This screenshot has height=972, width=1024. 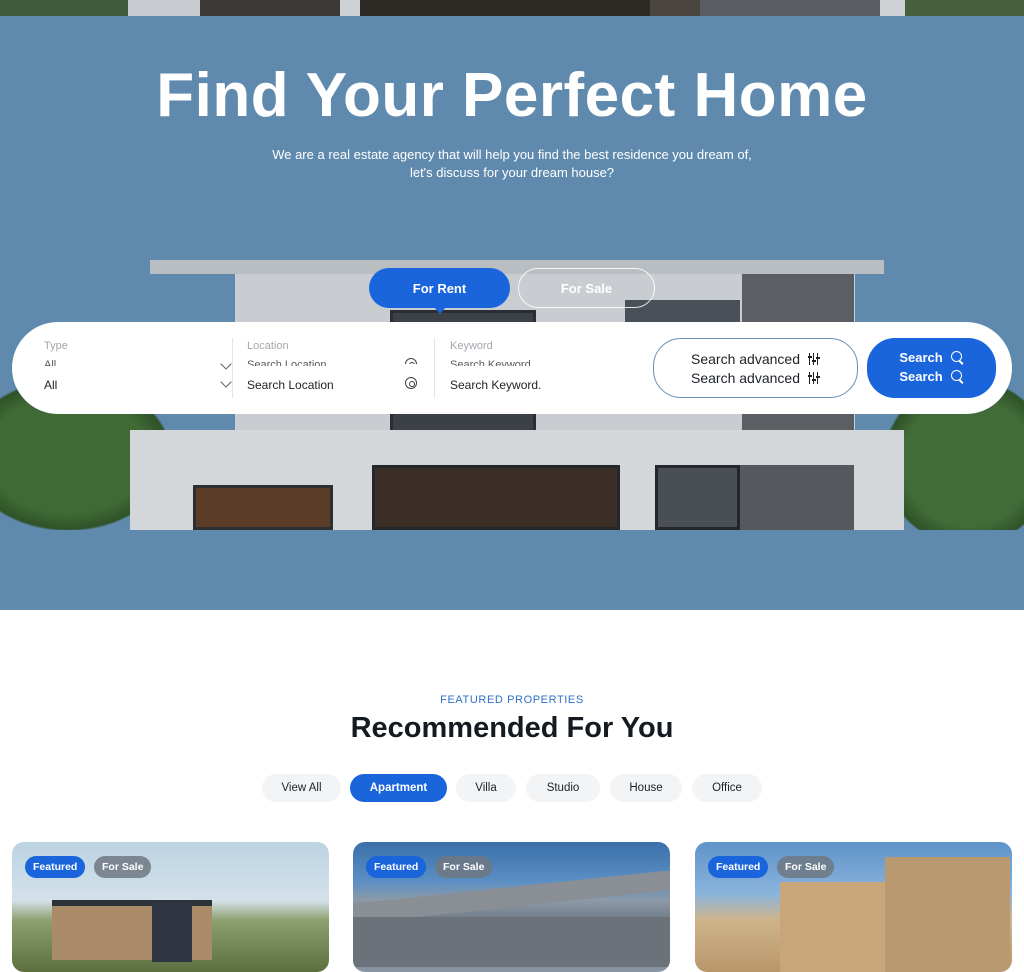 I want to click on location-placeholder: Search Location, so click(x=290, y=385).